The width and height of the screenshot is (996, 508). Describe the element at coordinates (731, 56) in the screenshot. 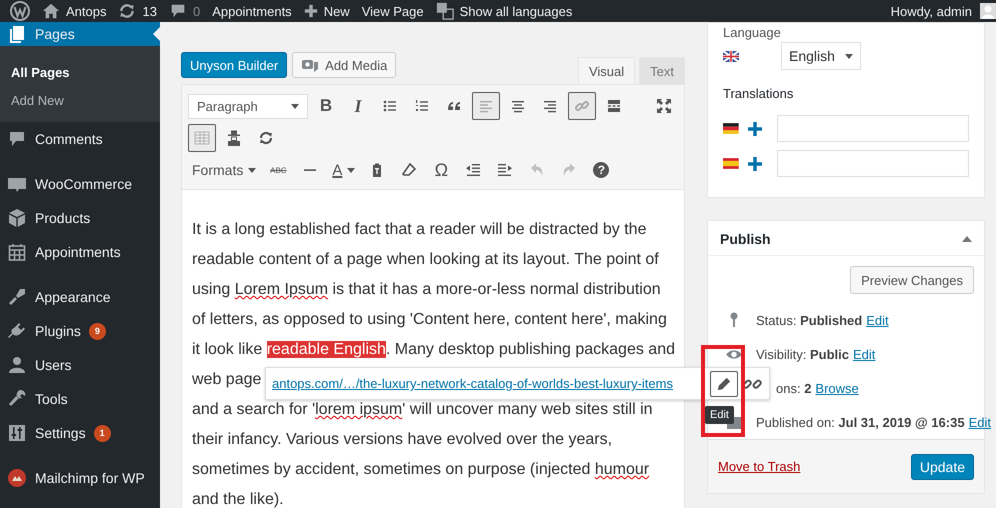

I see `uk-flag-icon` at that location.